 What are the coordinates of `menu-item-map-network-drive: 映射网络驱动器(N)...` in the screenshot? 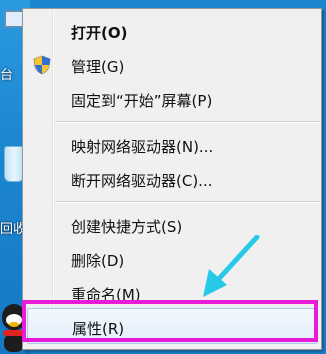 It's located at (172, 145).